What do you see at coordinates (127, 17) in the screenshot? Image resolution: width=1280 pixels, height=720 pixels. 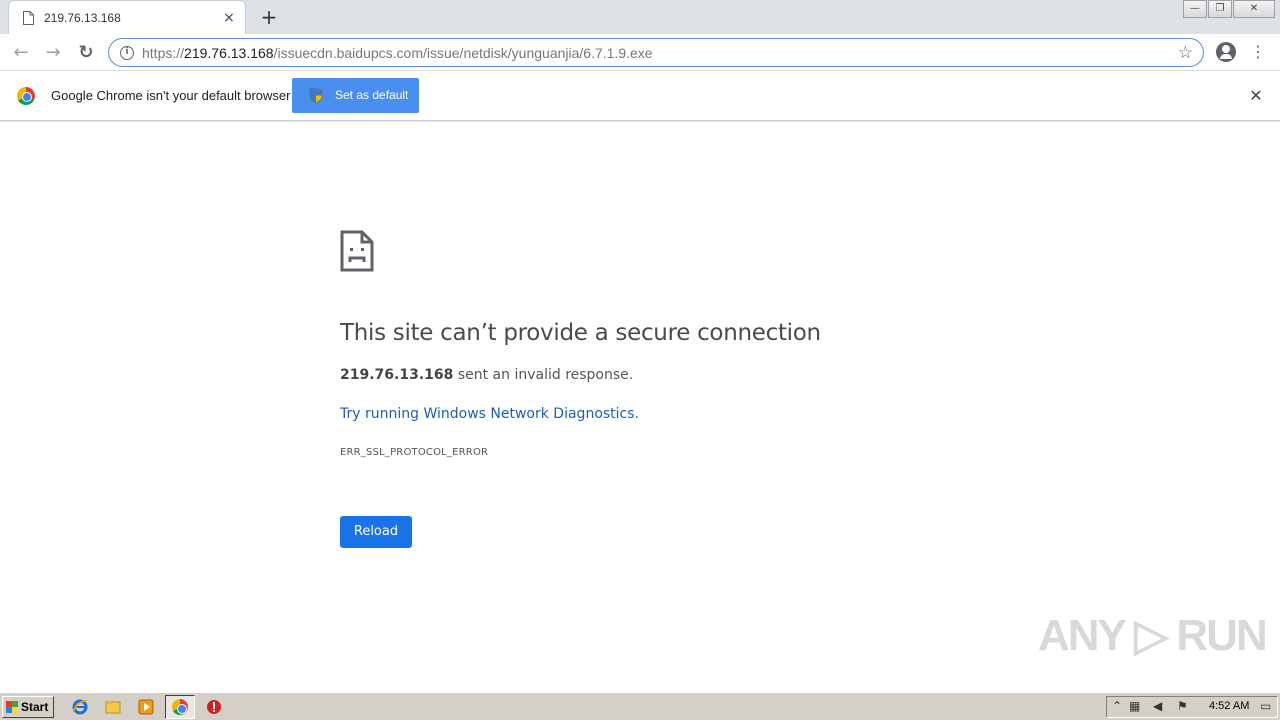 I see `tab-active: 219.76.13.168 ×` at bounding box center [127, 17].